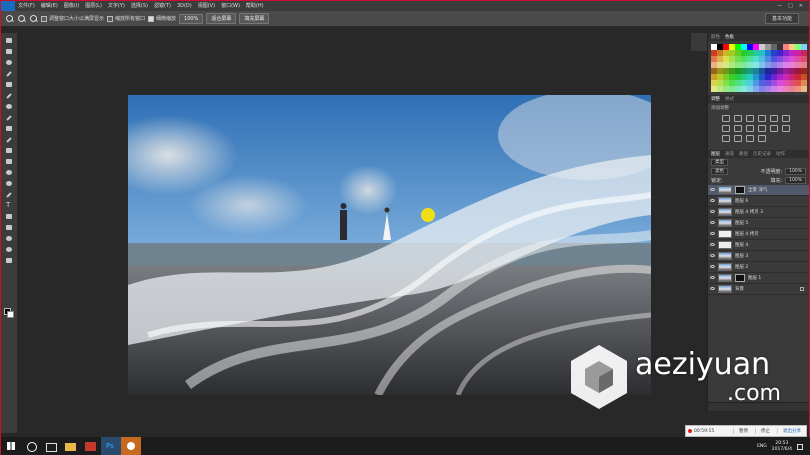  What do you see at coordinates (715, 37) in the screenshot?
I see `tab-color: 颜色` at bounding box center [715, 37].